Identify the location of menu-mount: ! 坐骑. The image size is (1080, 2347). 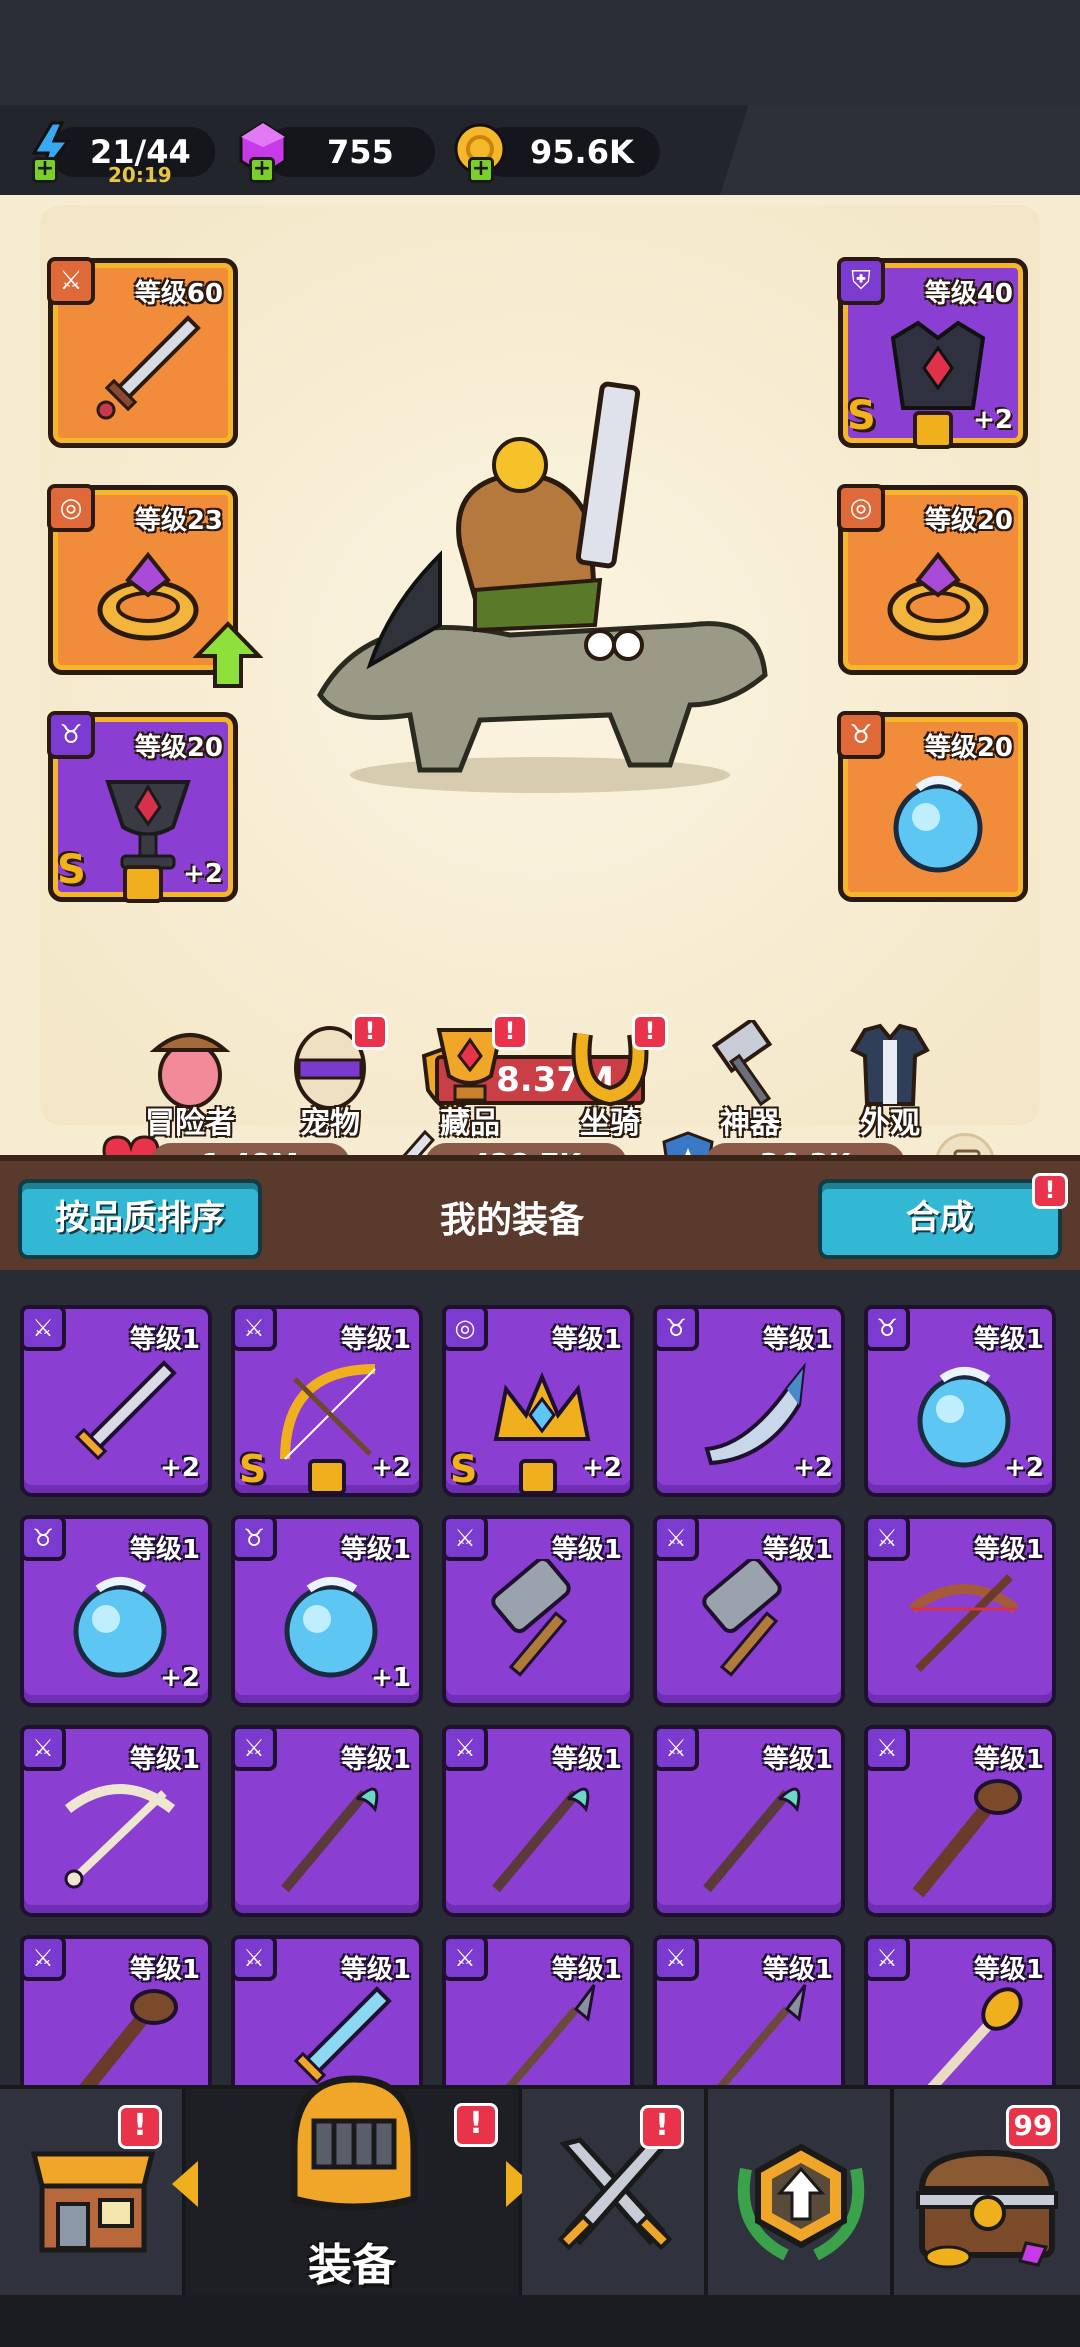
(610, 1077).